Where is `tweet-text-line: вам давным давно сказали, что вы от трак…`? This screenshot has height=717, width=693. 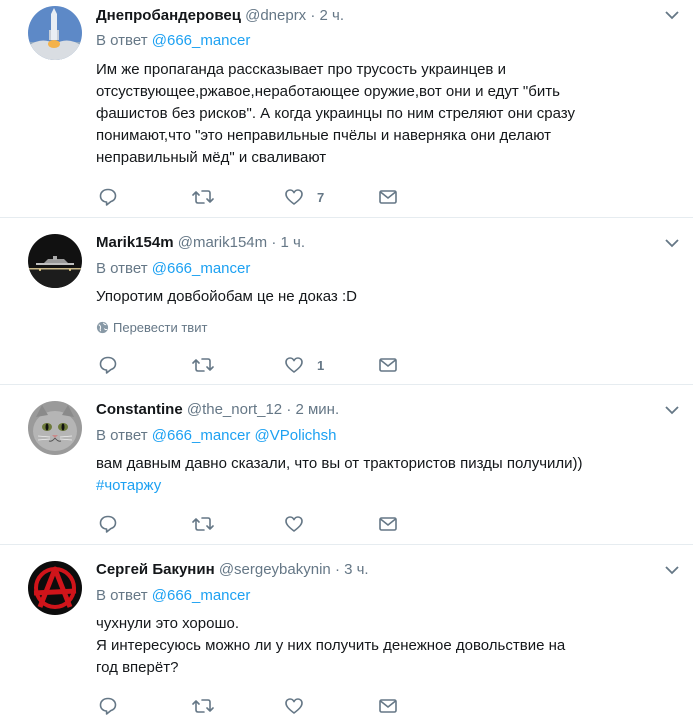 tweet-text-line: вам давным давно сказали, что вы от трак… is located at coordinates (339, 463).